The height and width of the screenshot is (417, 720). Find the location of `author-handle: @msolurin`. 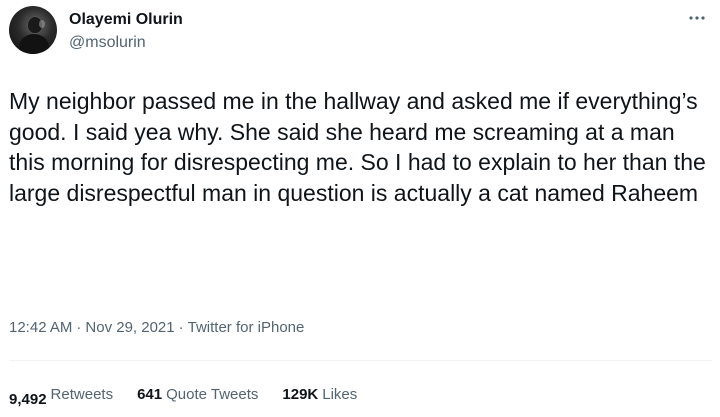

author-handle: @msolurin is located at coordinates (107, 43).